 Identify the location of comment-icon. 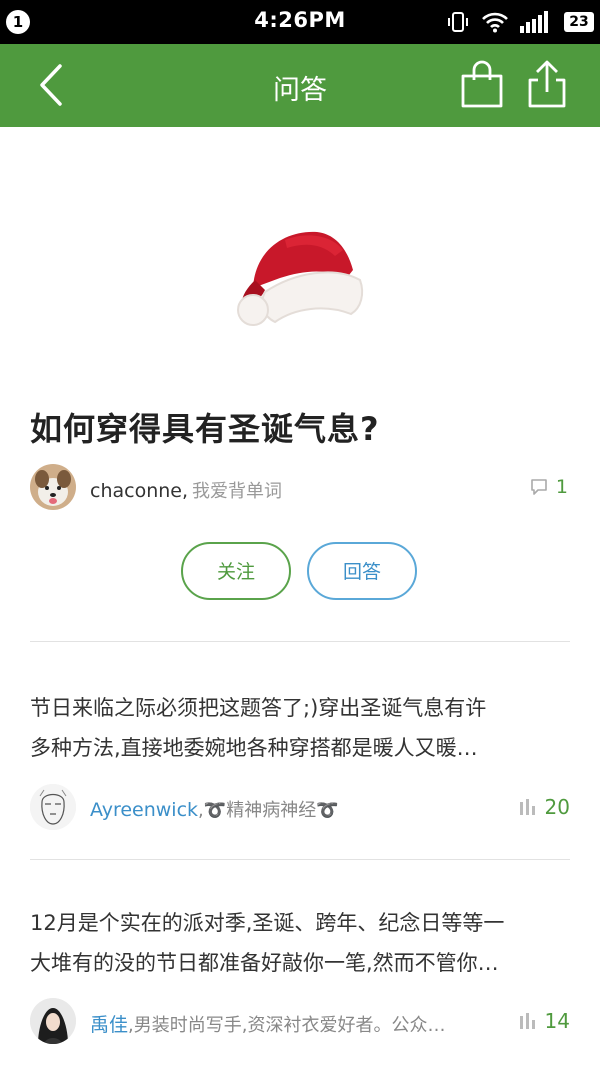
(539, 487).